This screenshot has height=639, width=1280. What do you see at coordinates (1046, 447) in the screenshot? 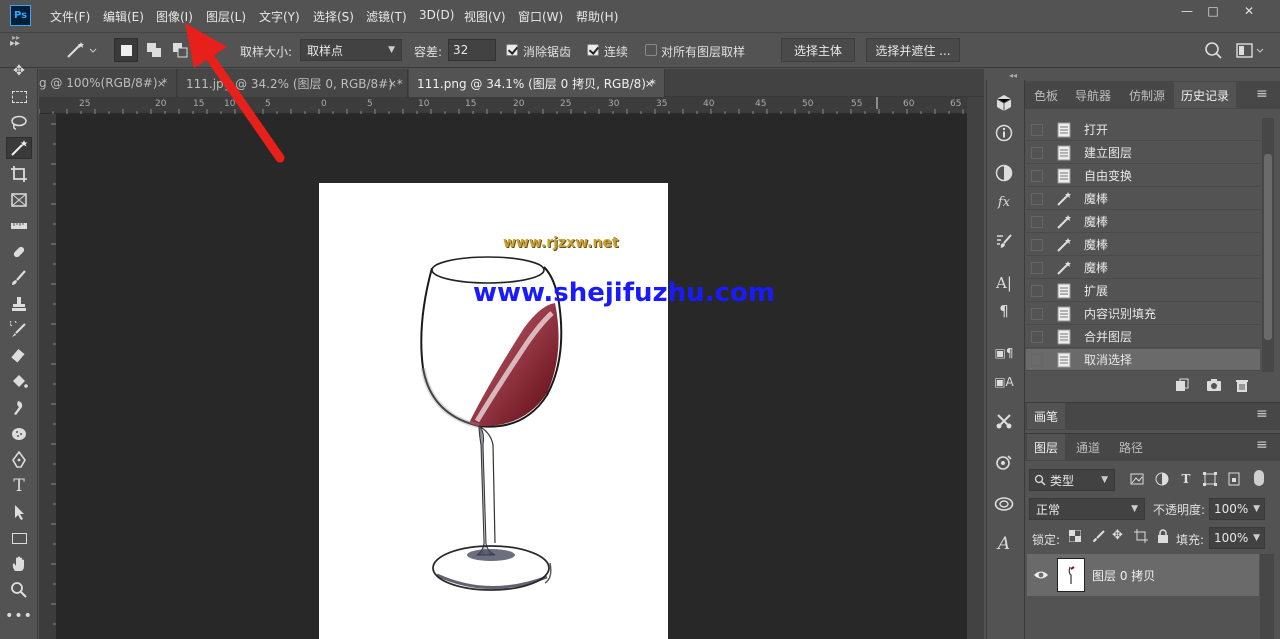
I see `tab-layers: 图层` at bounding box center [1046, 447].